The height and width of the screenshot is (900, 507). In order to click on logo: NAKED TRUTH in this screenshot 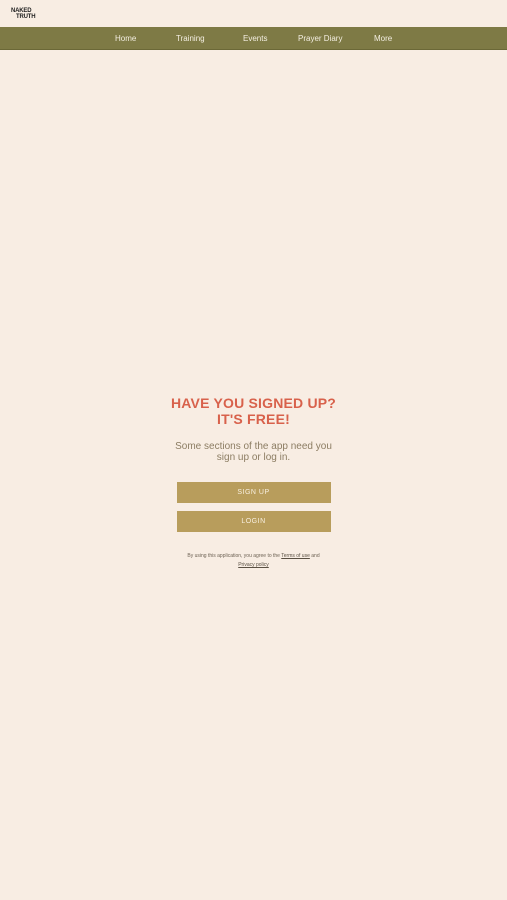, I will do `click(26, 14)`.